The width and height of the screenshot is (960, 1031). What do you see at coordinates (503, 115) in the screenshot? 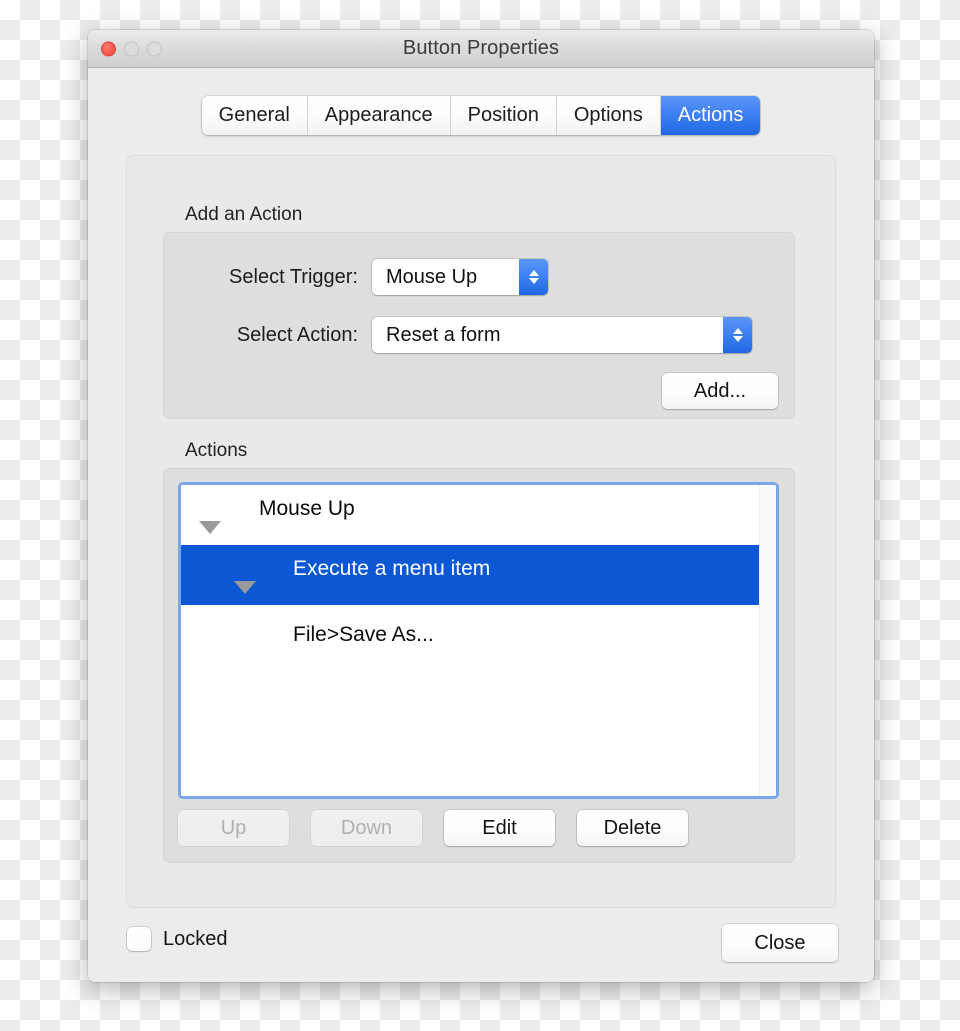
I see `tab-position: Position` at bounding box center [503, 115].